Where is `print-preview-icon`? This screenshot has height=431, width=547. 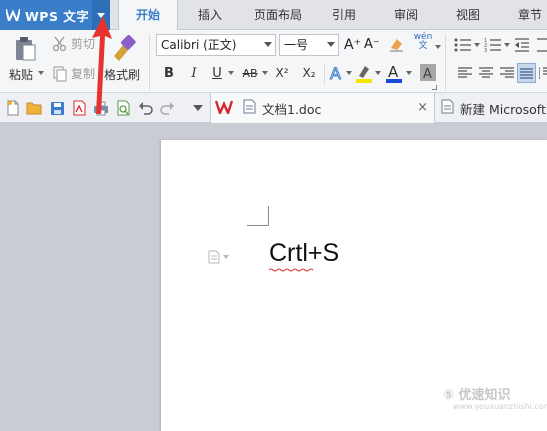
print-preview-icon is located at coordinates (123, 108).